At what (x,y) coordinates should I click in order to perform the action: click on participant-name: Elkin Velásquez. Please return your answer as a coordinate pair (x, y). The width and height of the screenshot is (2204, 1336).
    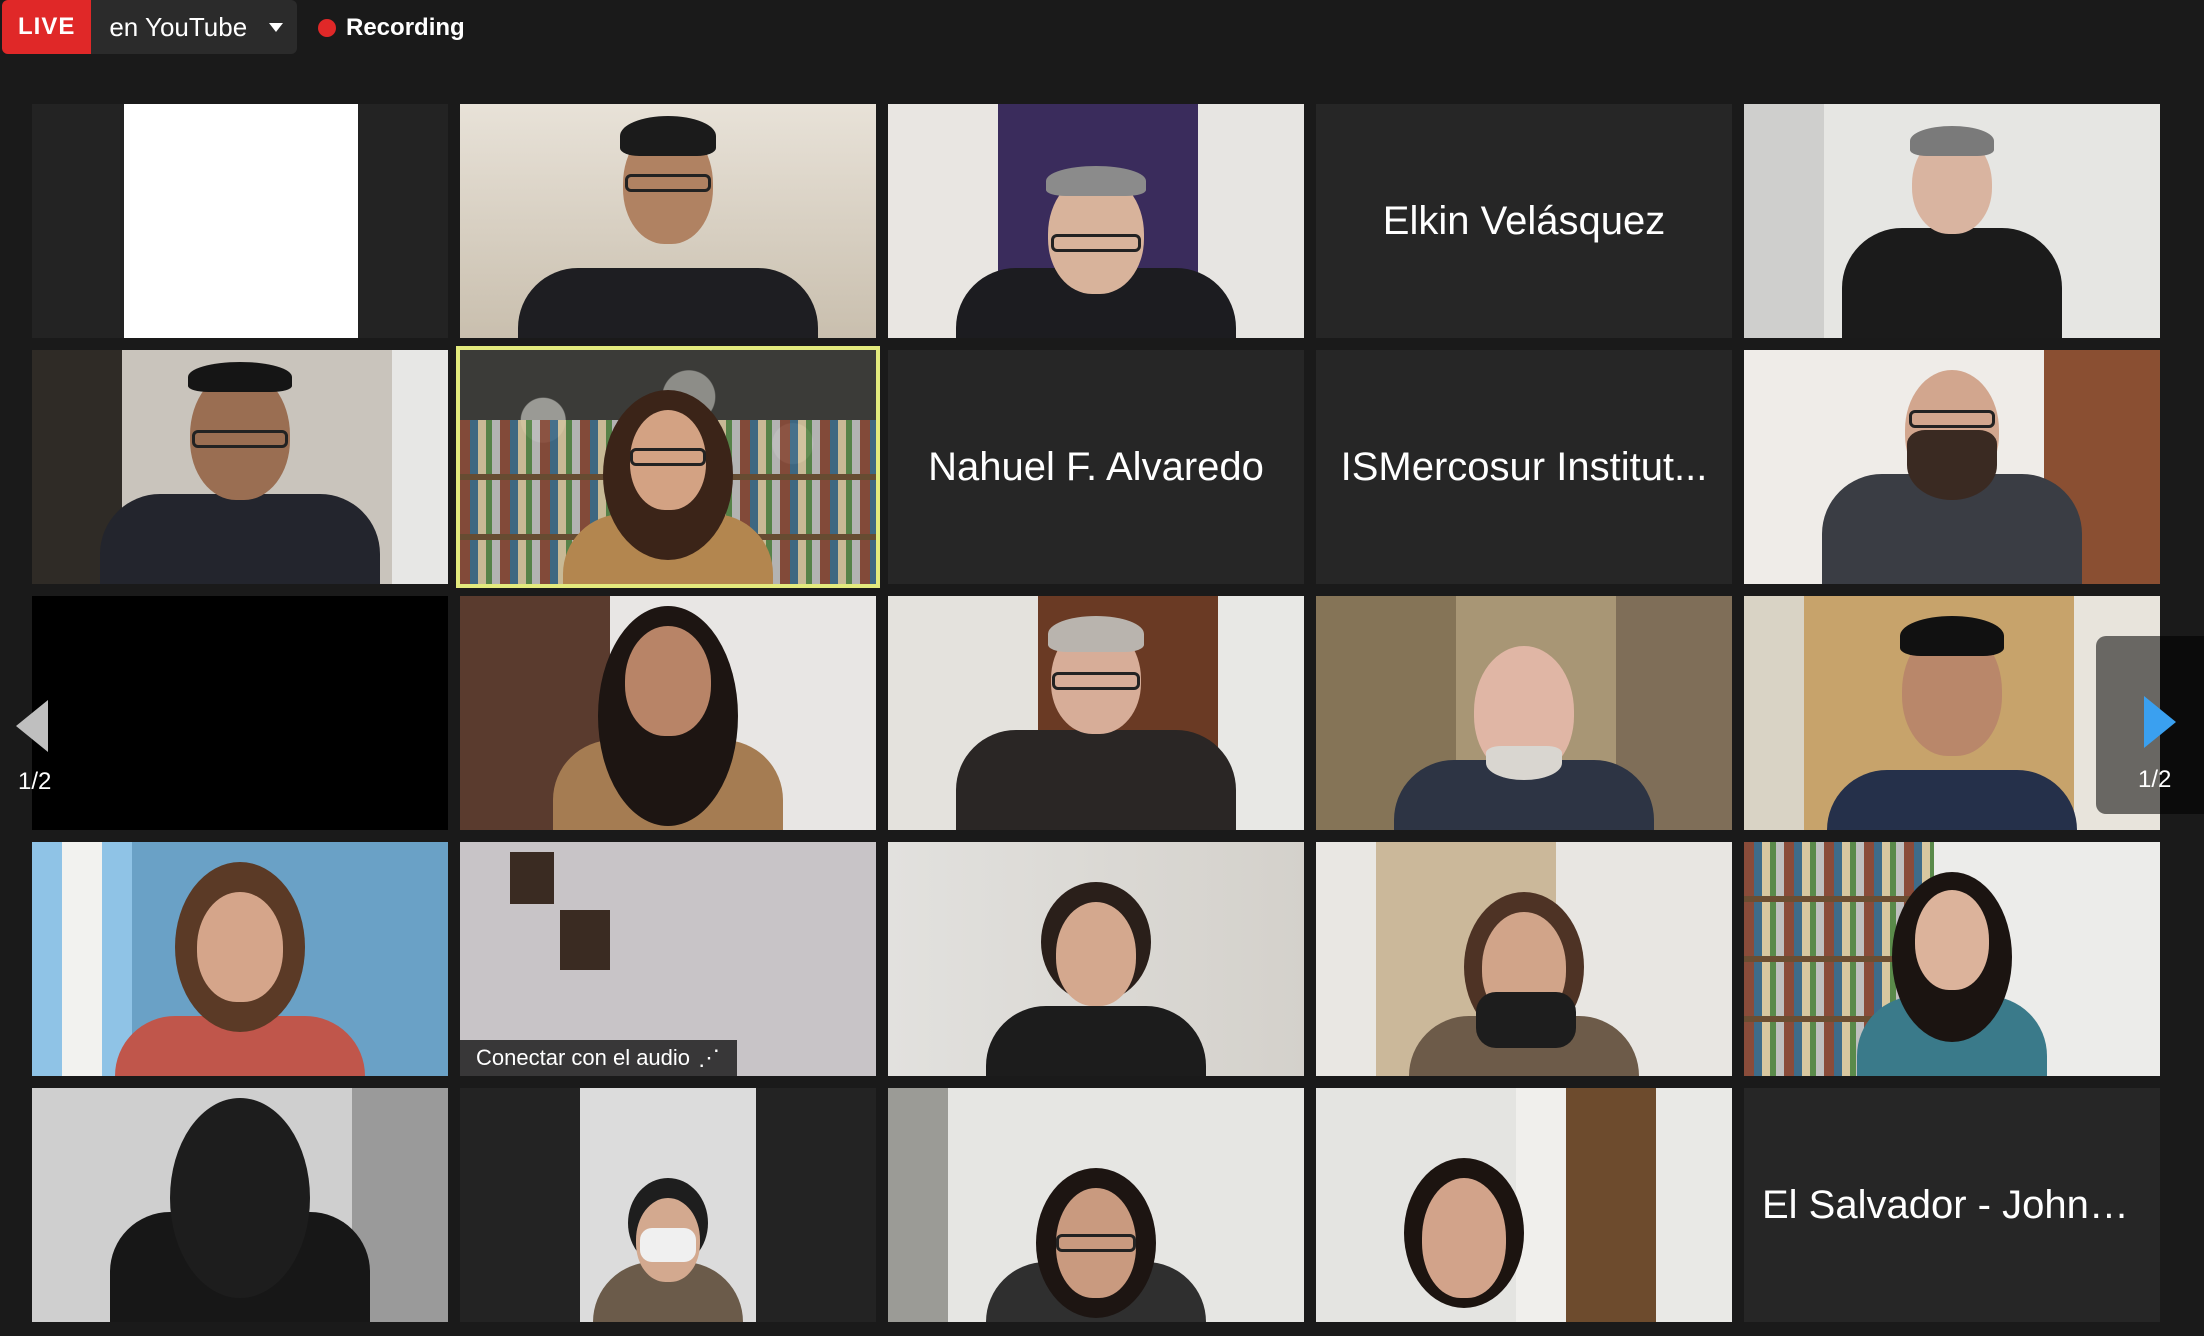
    Looking at the image, I should click on (1524, 220).